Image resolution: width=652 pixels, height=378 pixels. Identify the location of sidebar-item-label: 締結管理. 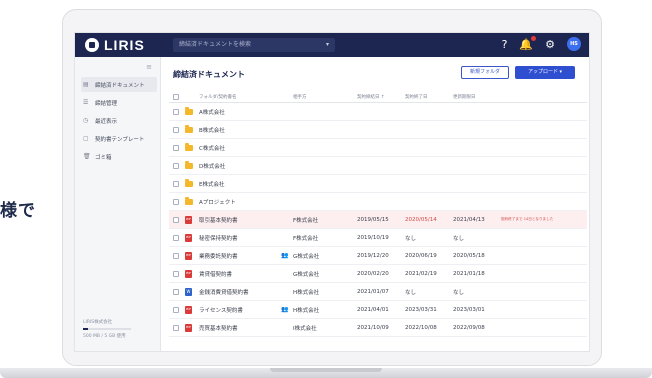
(106, 103).